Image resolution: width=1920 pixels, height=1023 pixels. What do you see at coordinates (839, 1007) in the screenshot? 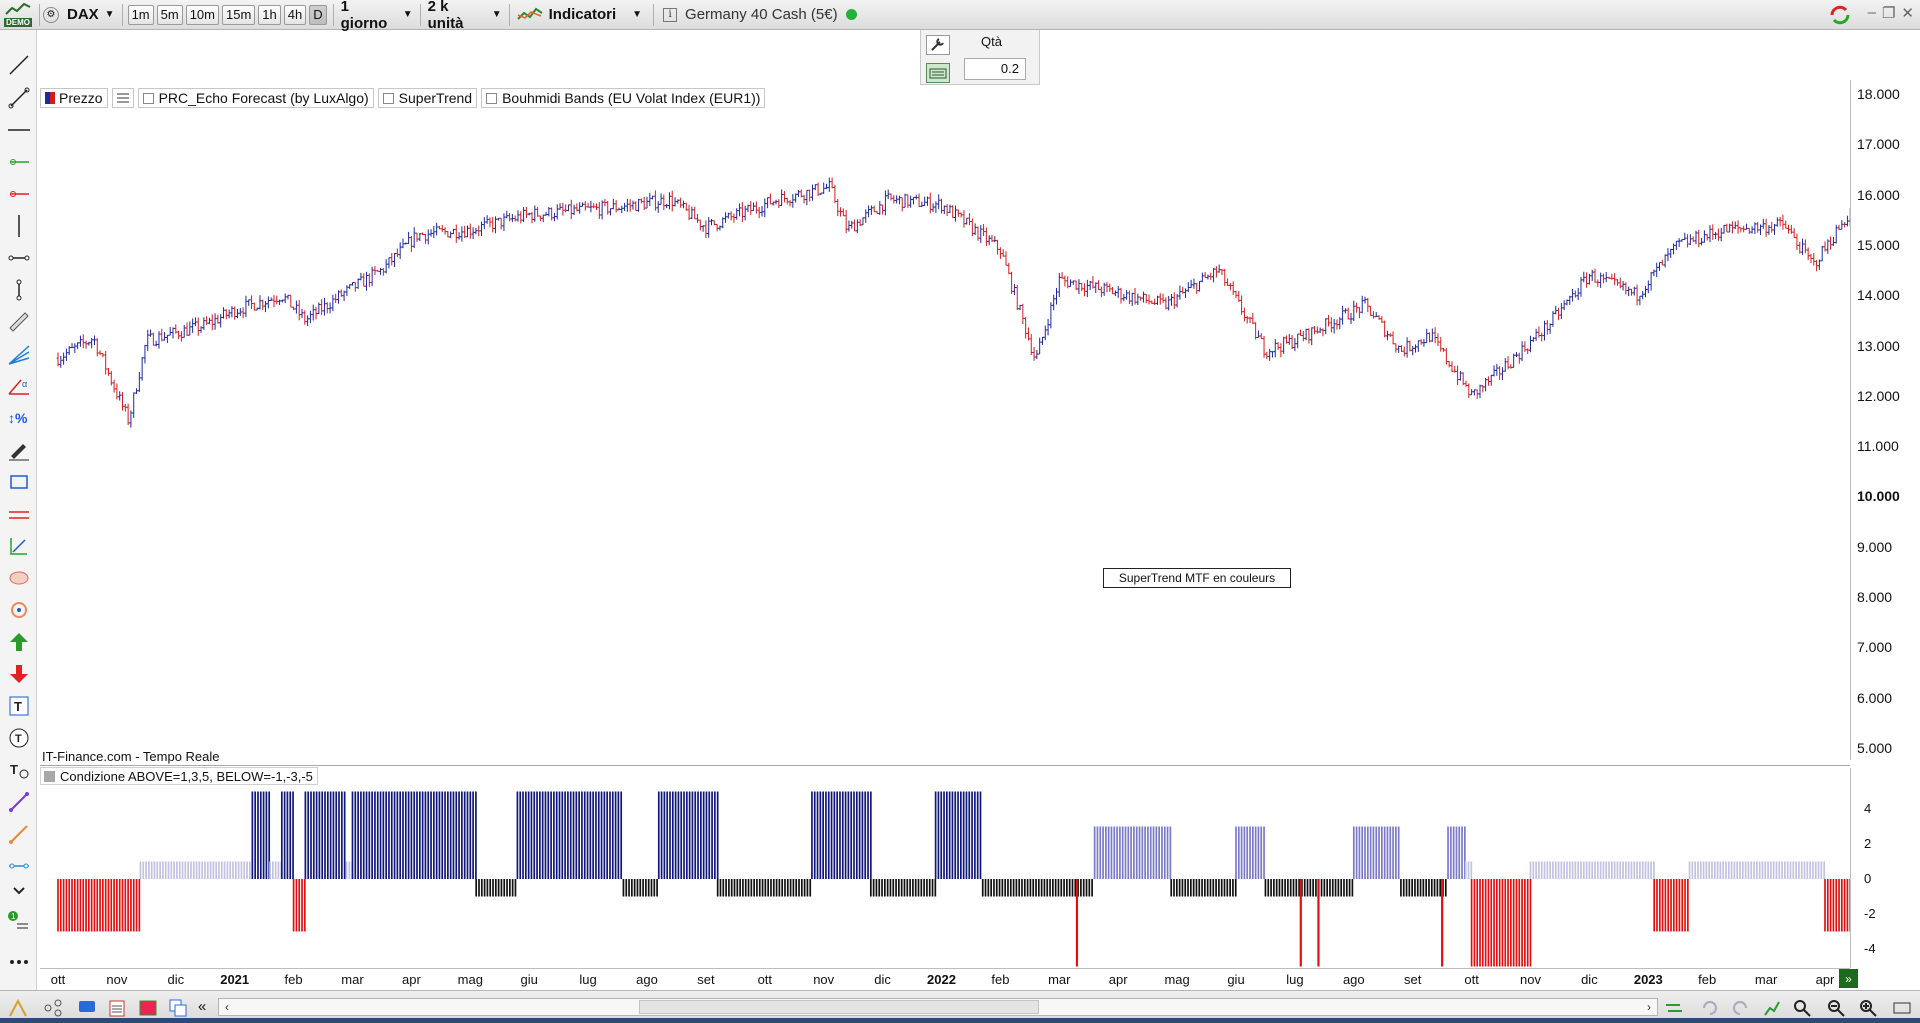
I see `scrollbar-thumb` at bounding box center [839, 1007].